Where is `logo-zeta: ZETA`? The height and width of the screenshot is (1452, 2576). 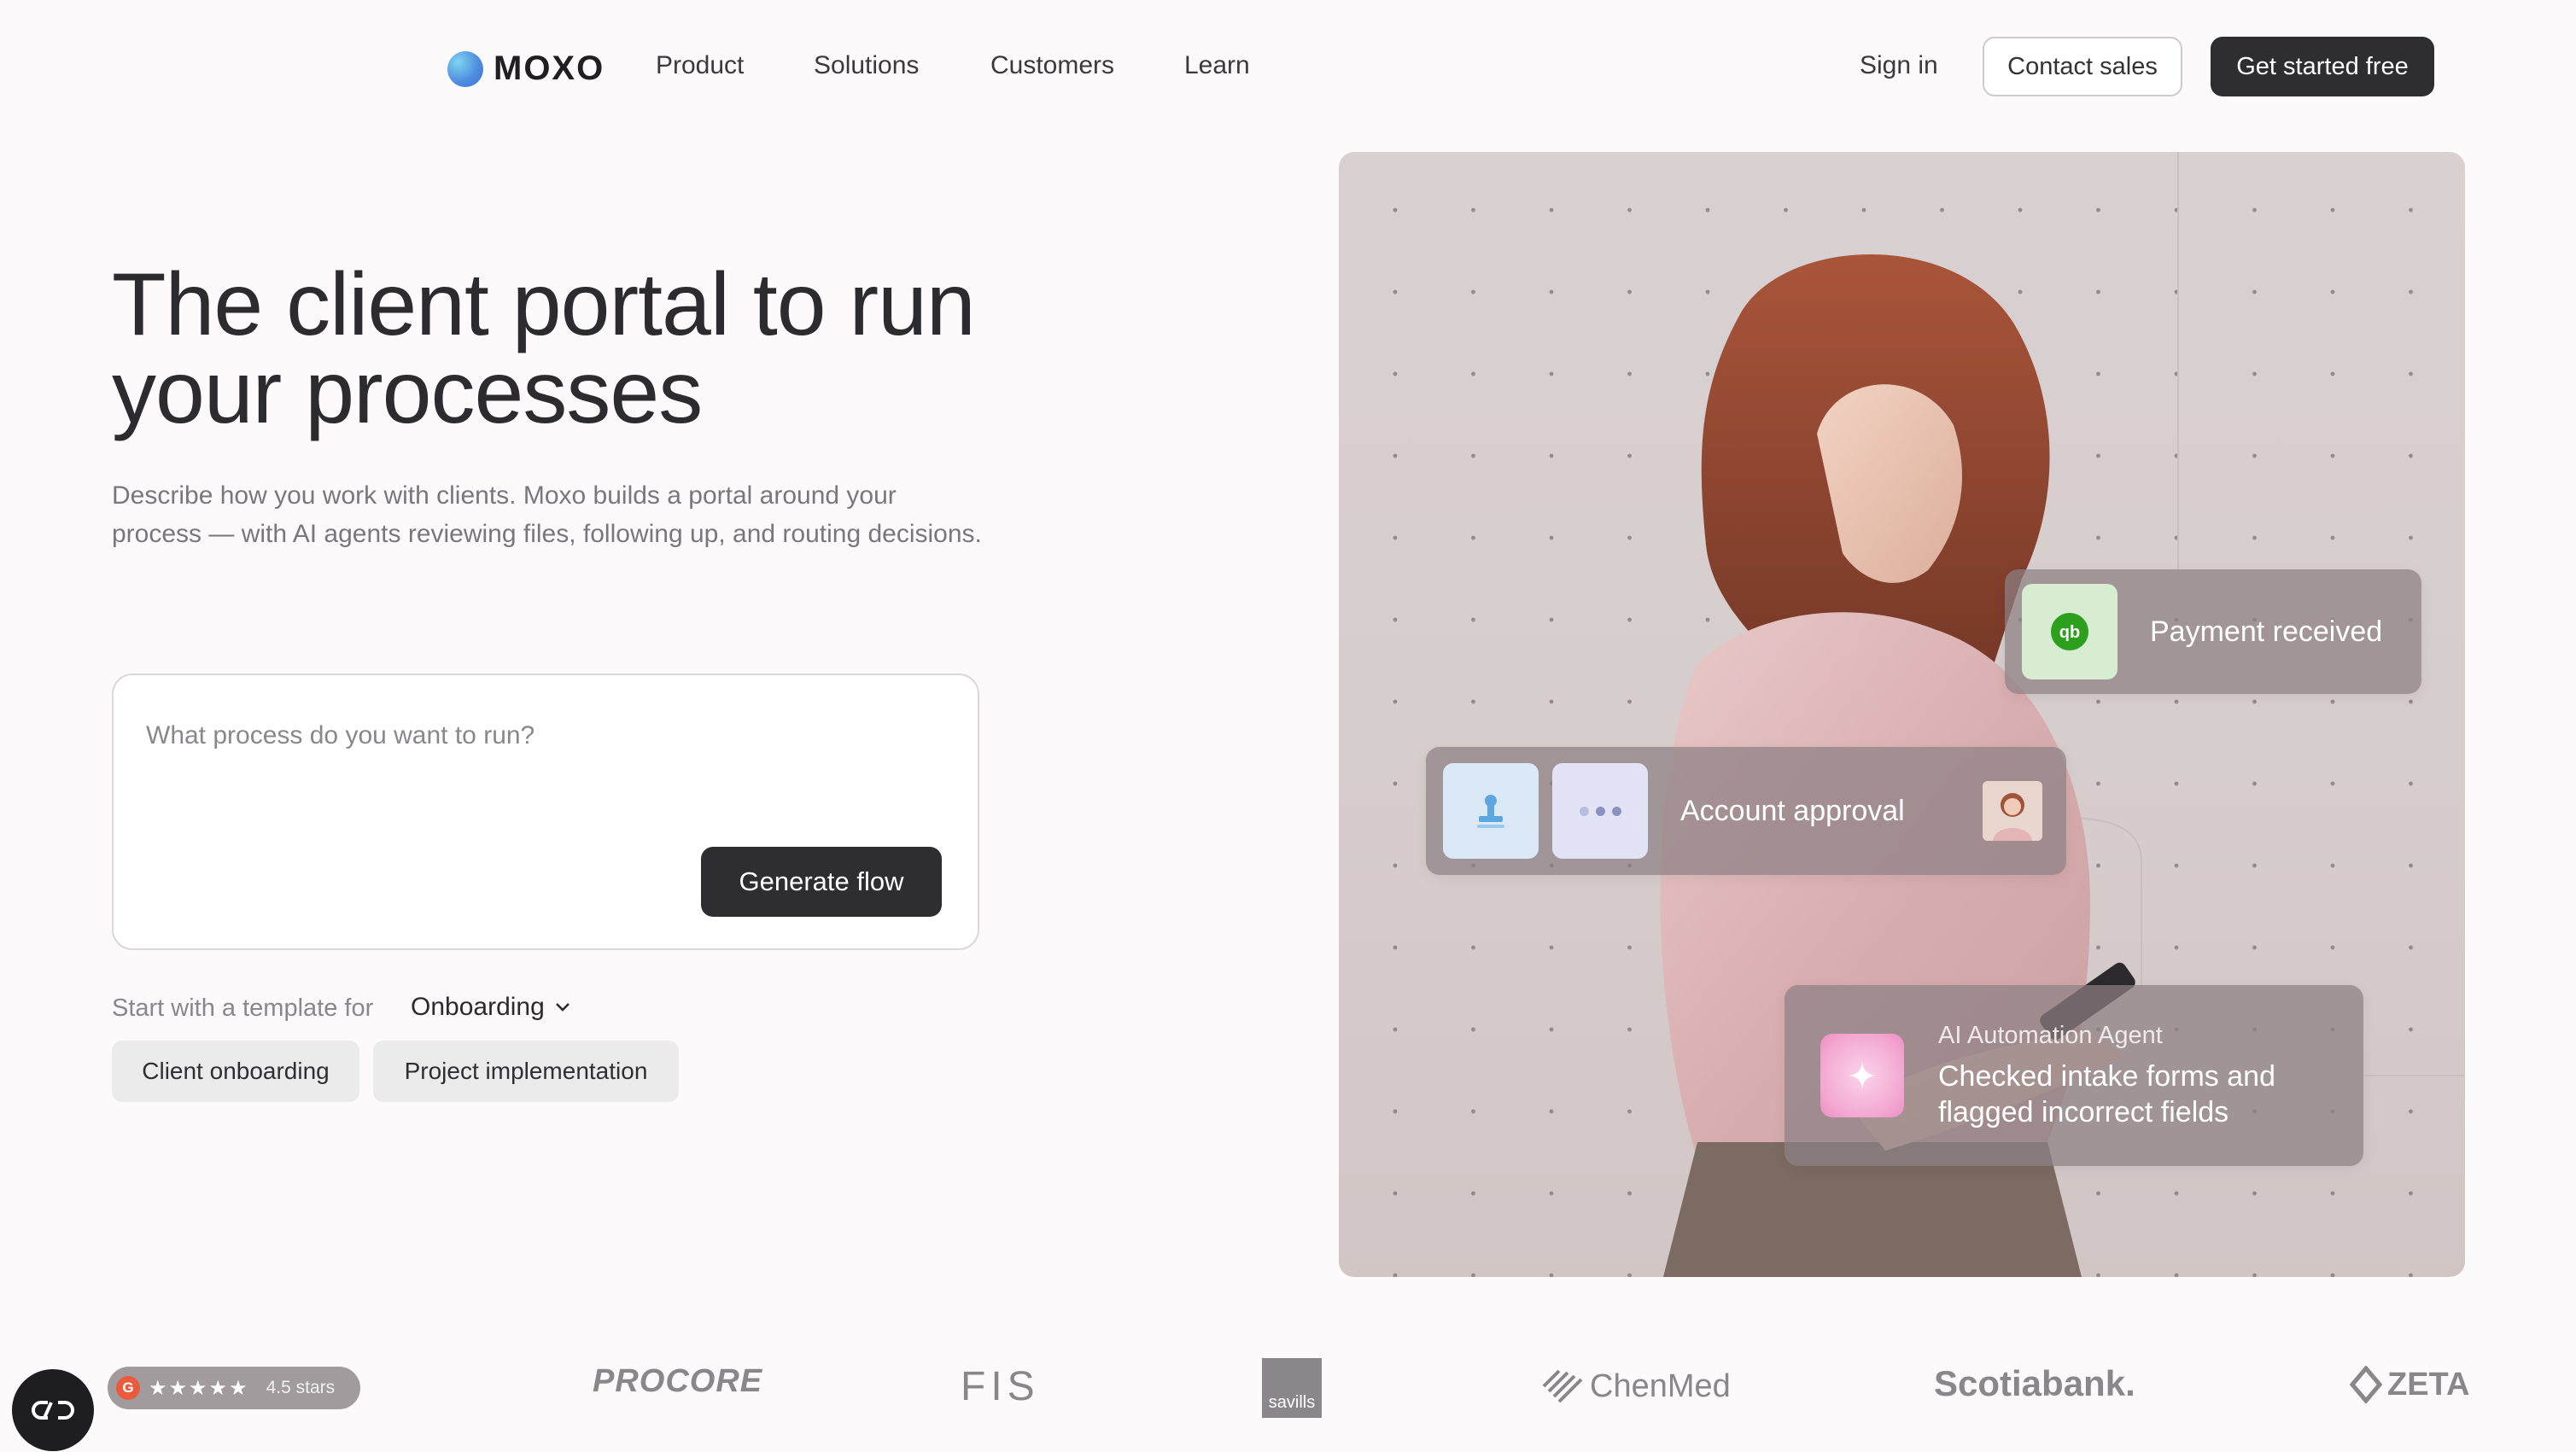 logo-zeta: ZETA is located at coordinates (2409, 1384).